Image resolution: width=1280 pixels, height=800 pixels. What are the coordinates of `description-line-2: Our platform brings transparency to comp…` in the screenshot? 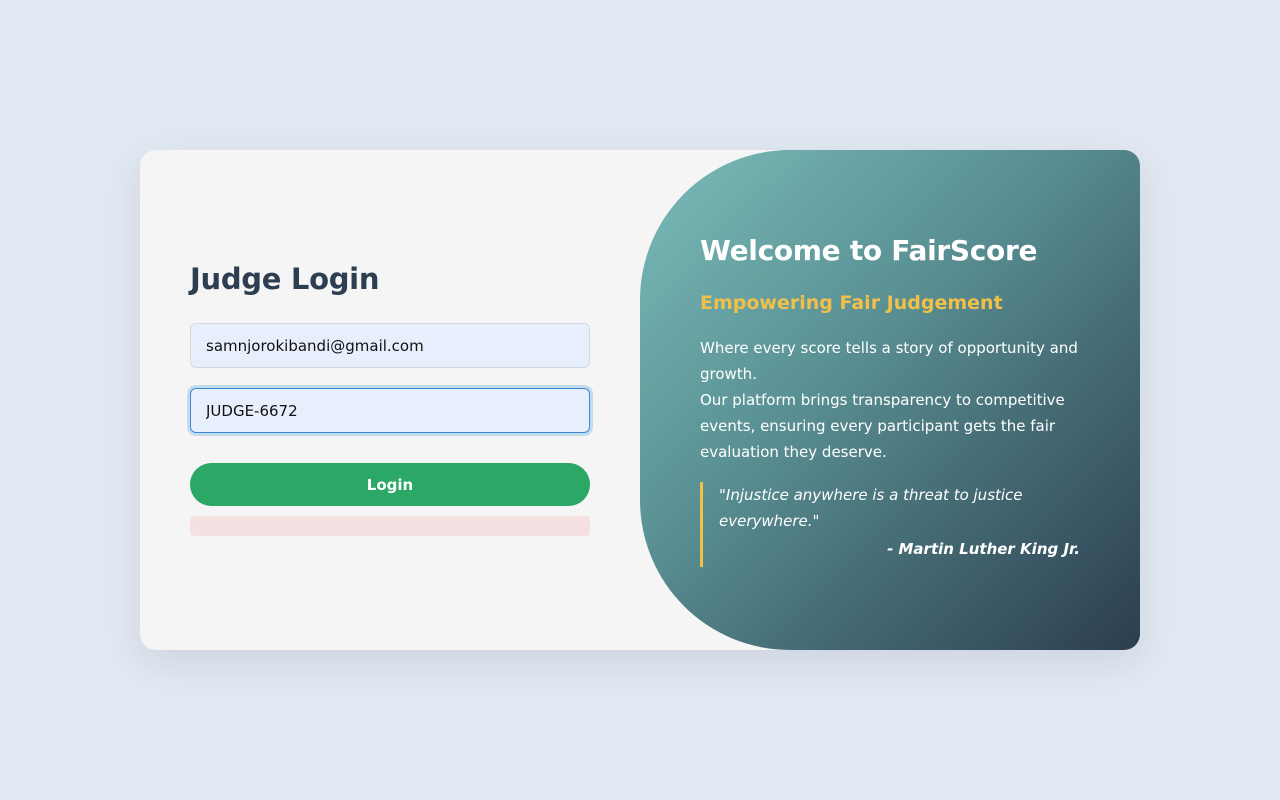 It's located at (882, 426).